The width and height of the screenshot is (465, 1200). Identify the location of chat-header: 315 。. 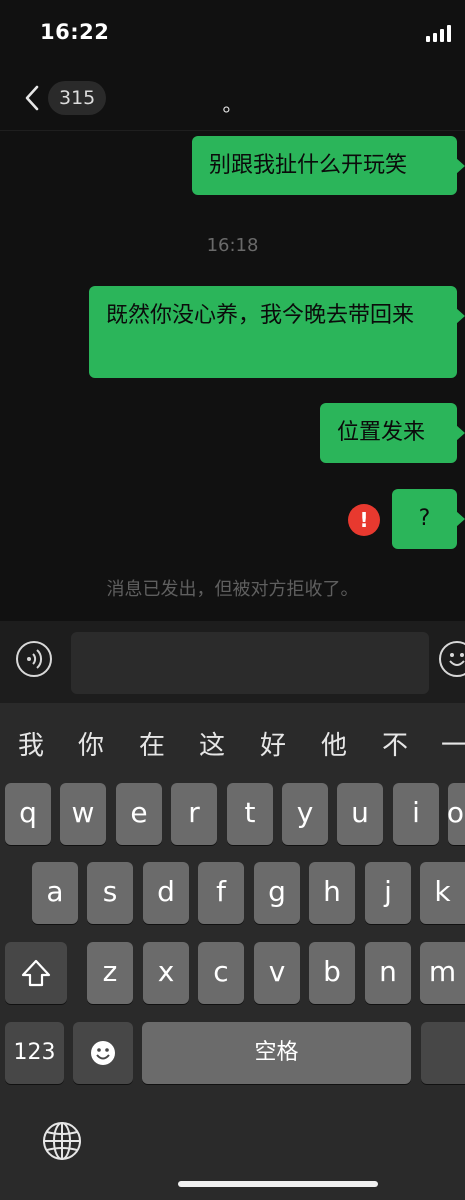
(232, 98).